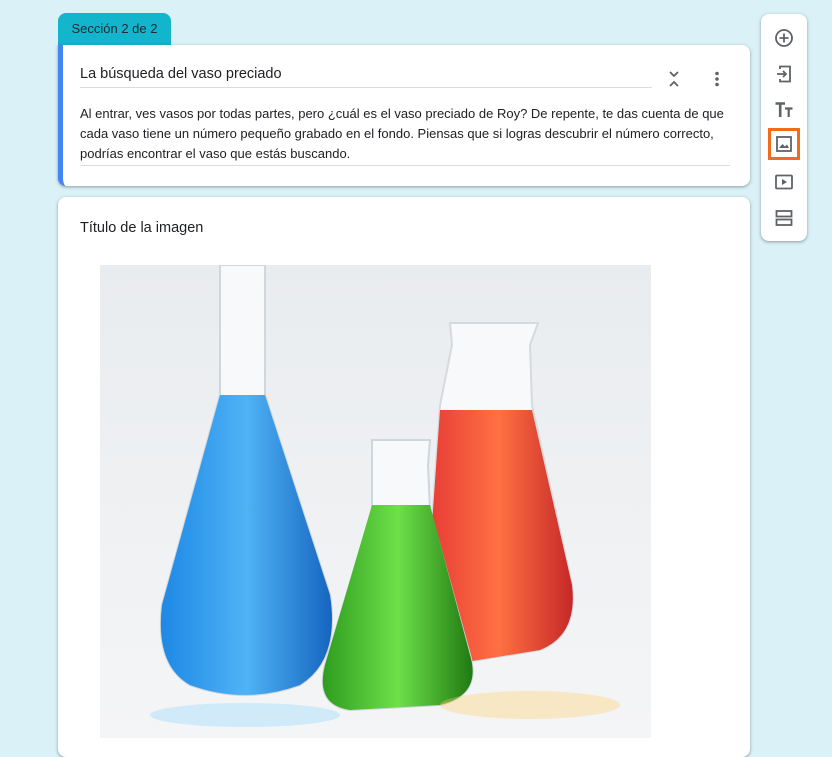  I want to click on add-image-button, so click(784, 144).